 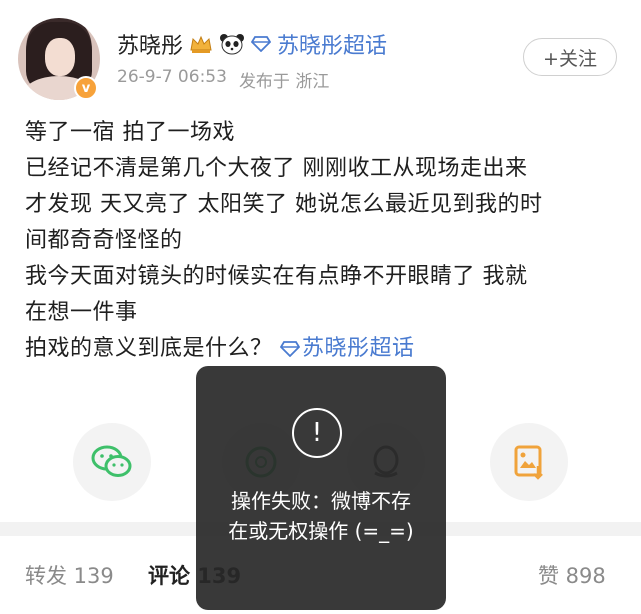 I want to click on inline-supertopic-label: 苏晓彤超话, so click(x=358, y=348).